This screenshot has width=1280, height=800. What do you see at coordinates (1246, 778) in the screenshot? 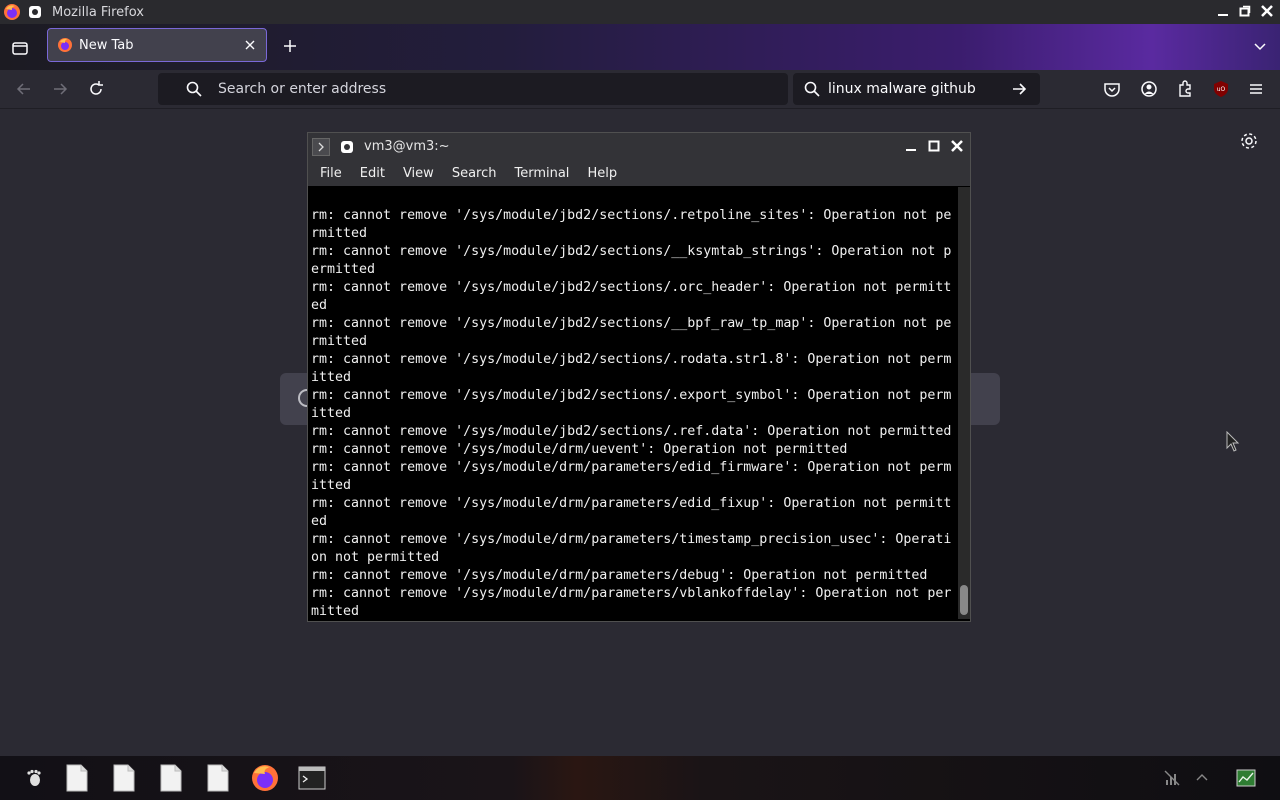
I see `system-monitor-icon` at bounding box center [1246, 778].